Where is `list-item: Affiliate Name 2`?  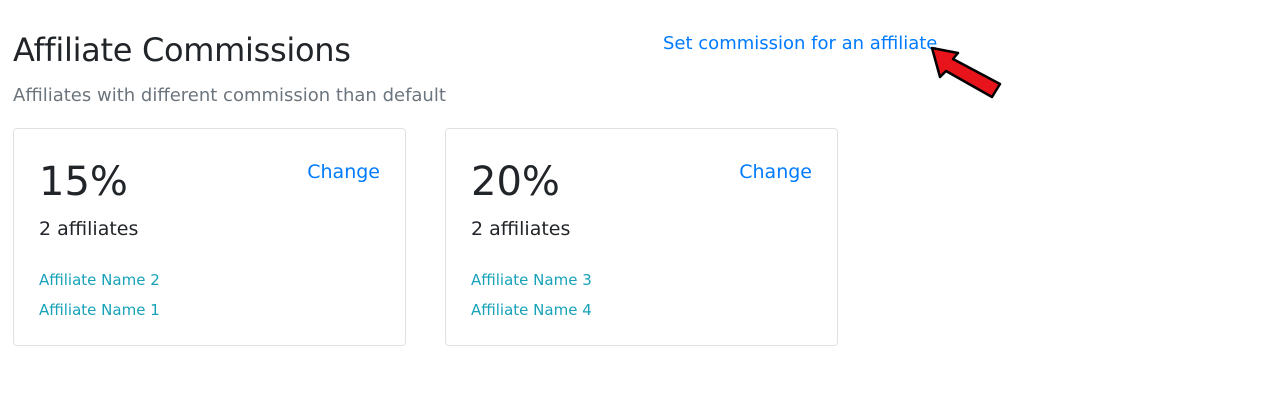 list-item: Affiliate Name 2 is located at coordinates (99, 285).